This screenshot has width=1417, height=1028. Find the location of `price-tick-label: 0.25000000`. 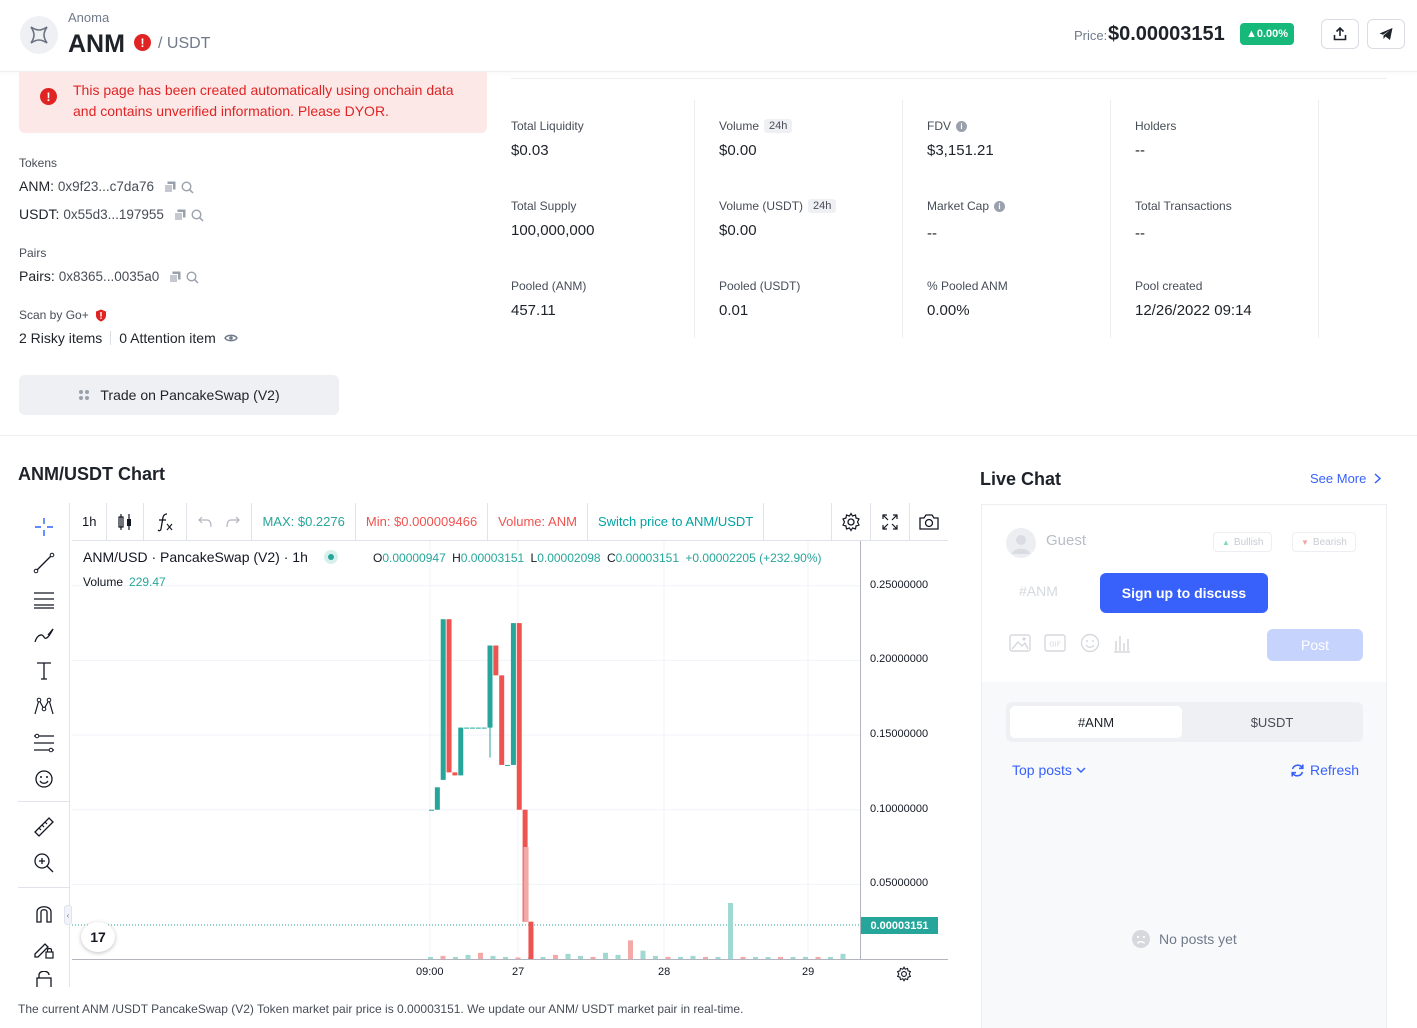

price-tick-label: 0.25000000 is located at coordinates (899, 584).